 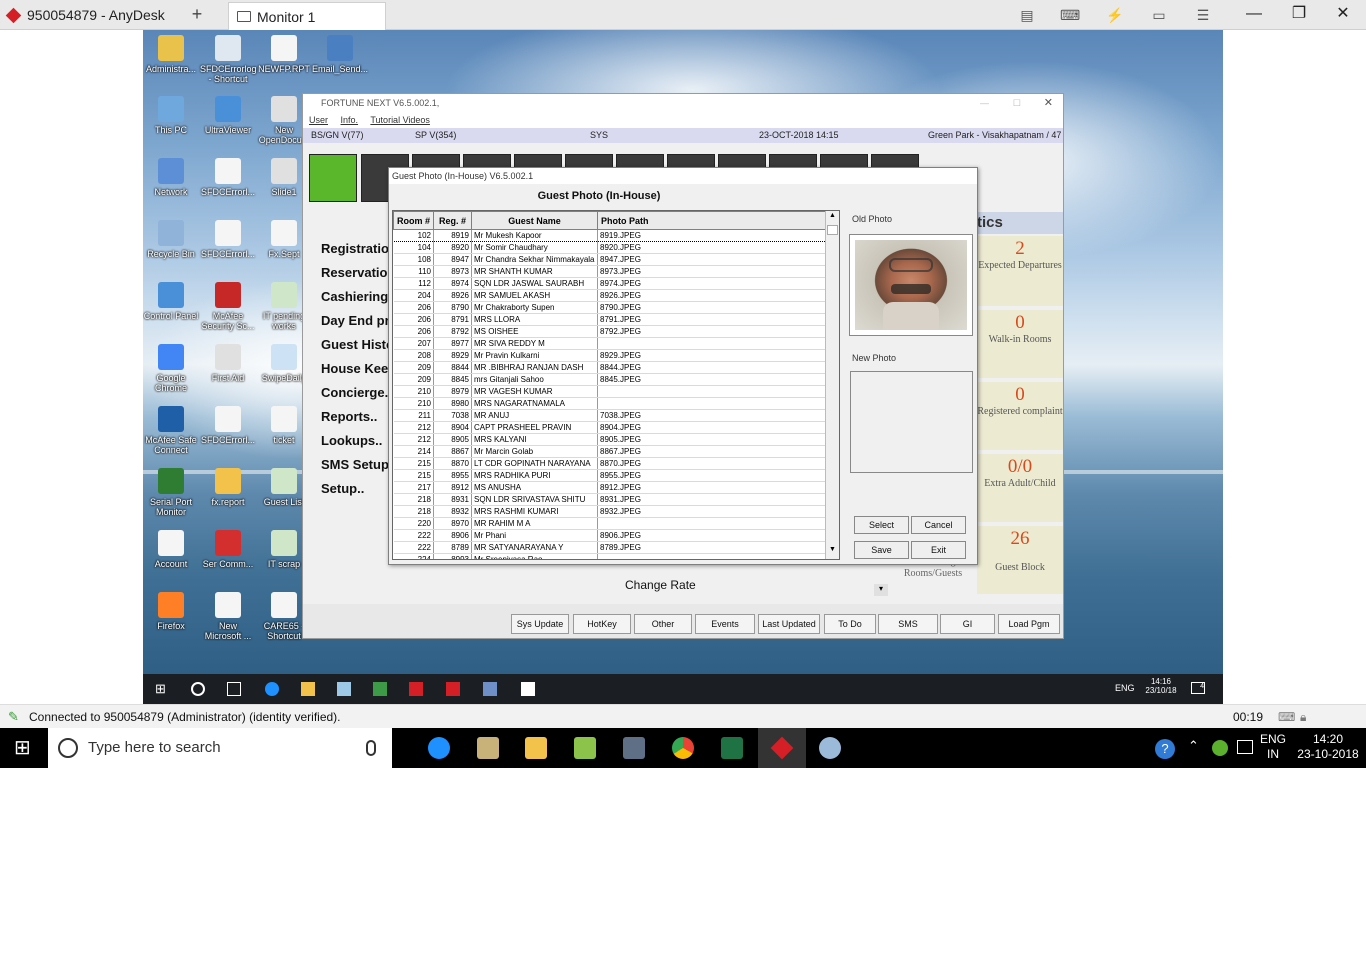 What do you see at coordinates (352, 465) in the screenshot?
I see `left-menu-item: SMS Setup..` at bounding box center [352, 465].